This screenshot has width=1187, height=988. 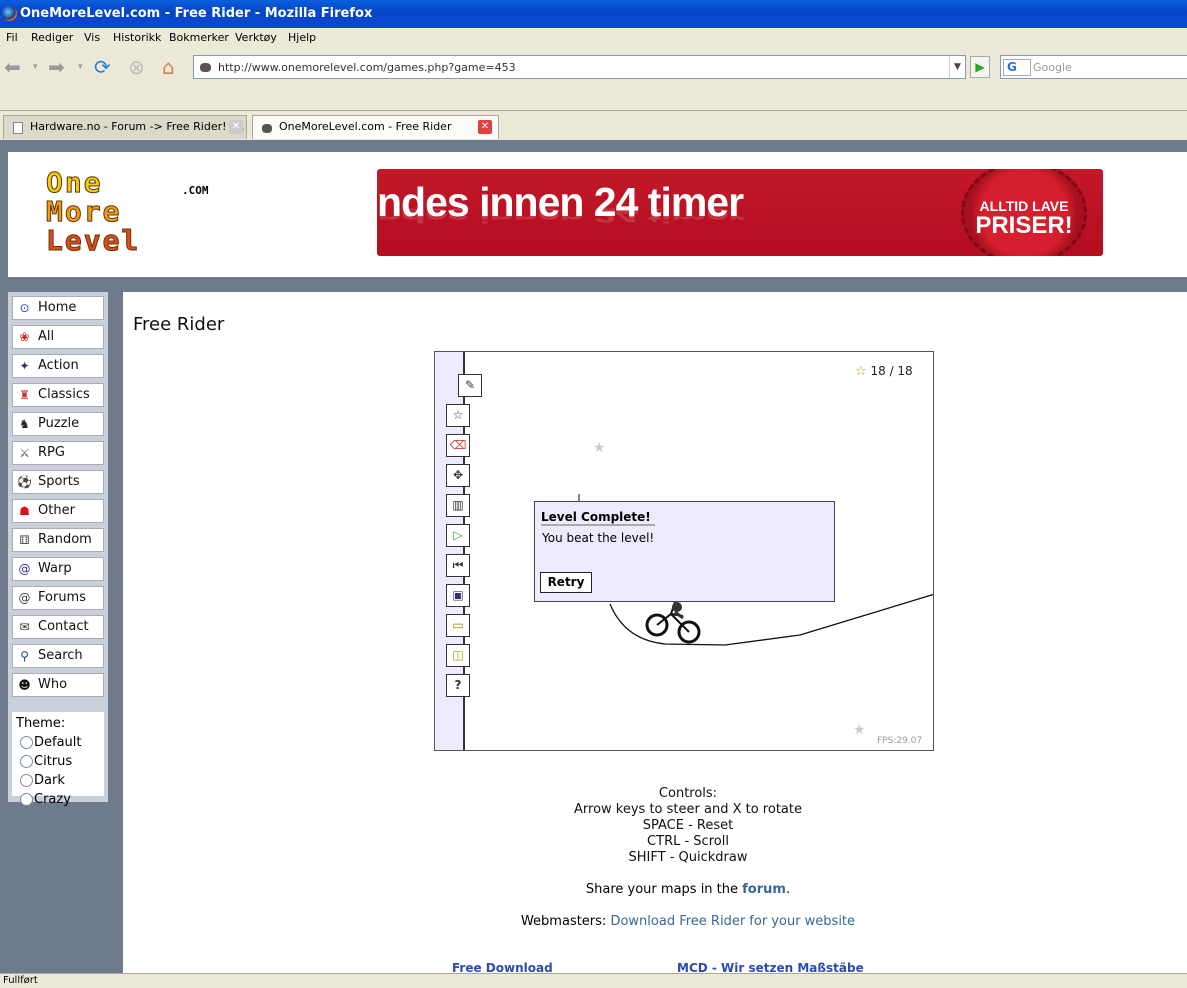 I want to click on open-tool-icon: ▭, so click(x=458, y=625).